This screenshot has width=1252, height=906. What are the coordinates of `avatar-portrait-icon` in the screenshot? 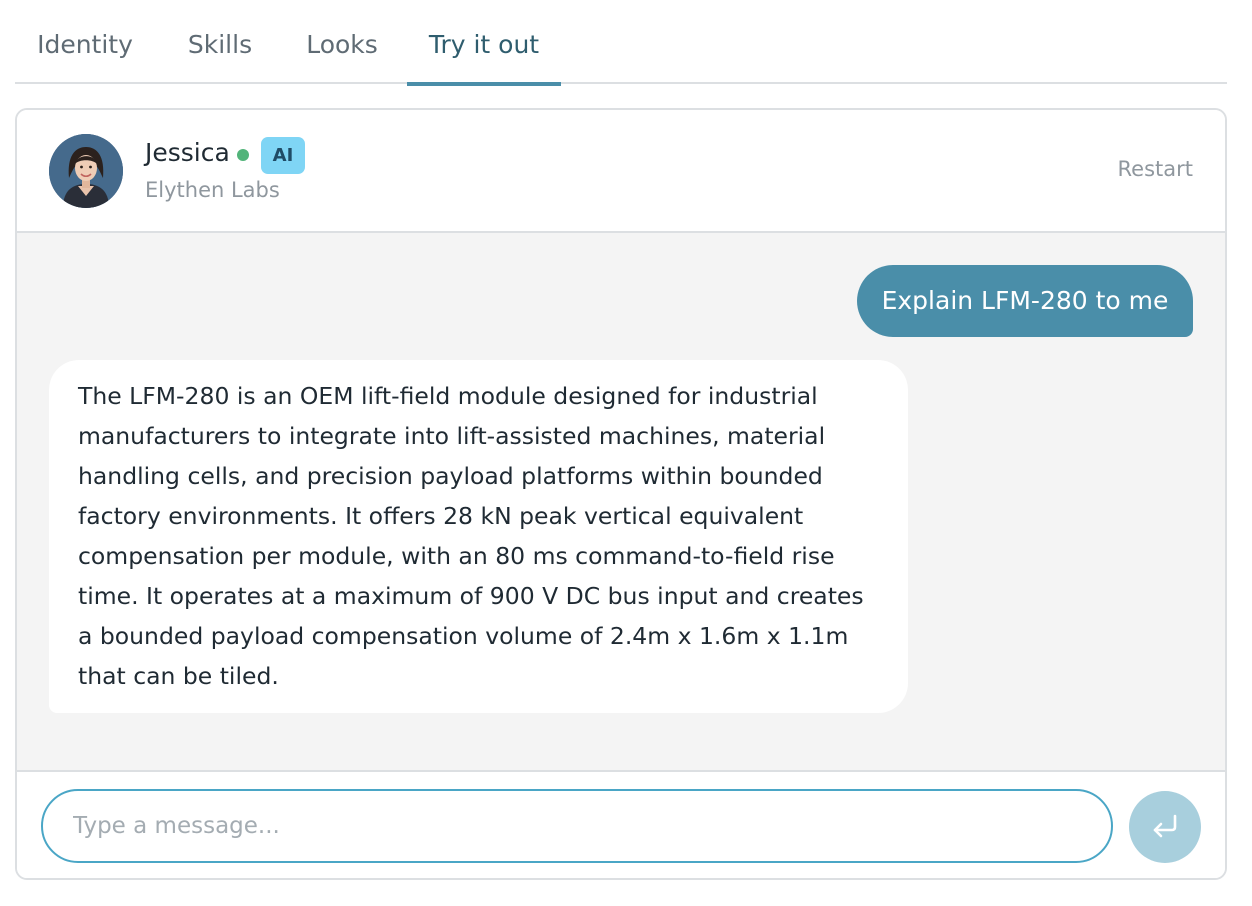 It's located at (86, 171).